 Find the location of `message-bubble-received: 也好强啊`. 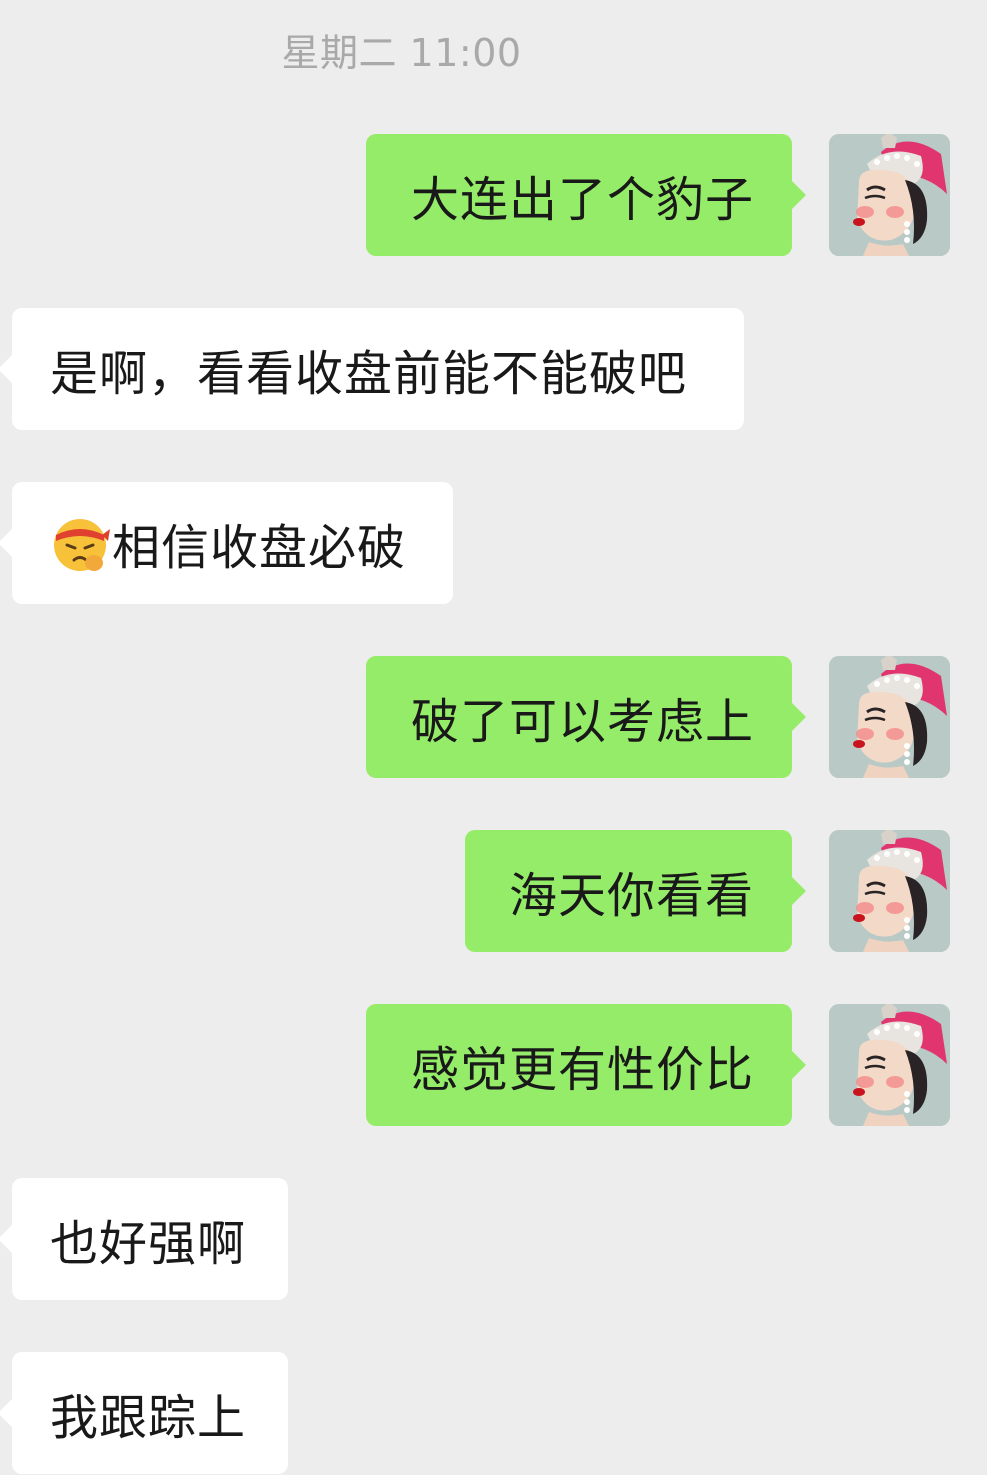

message-bubble-received: 也好强啊 is located at coordinates (144, 1239).